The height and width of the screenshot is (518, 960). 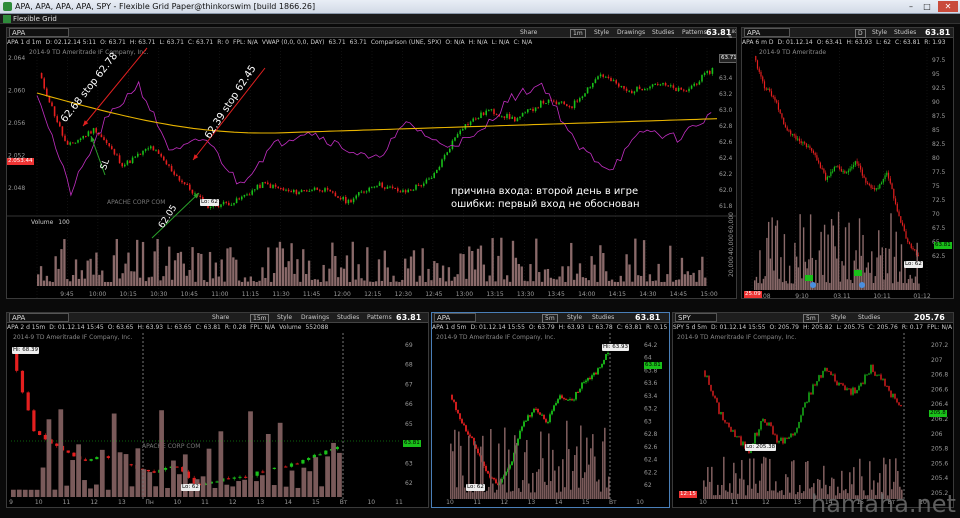 What do you see at coordinates (11, 502) in the screenshot?
I see `twoday-time-label: 9` at bounding box center [11, 502].